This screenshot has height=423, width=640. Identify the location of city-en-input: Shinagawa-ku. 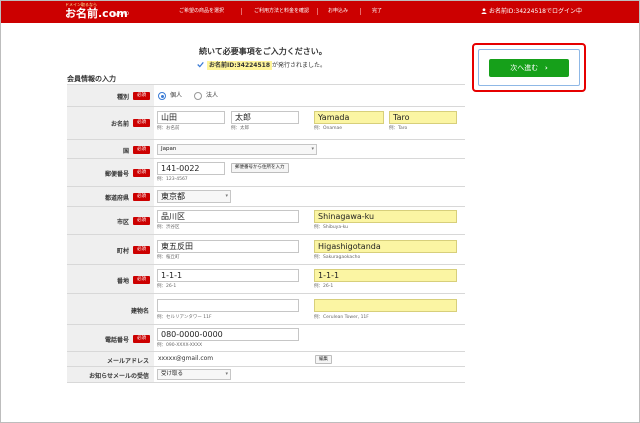
(385, 216).